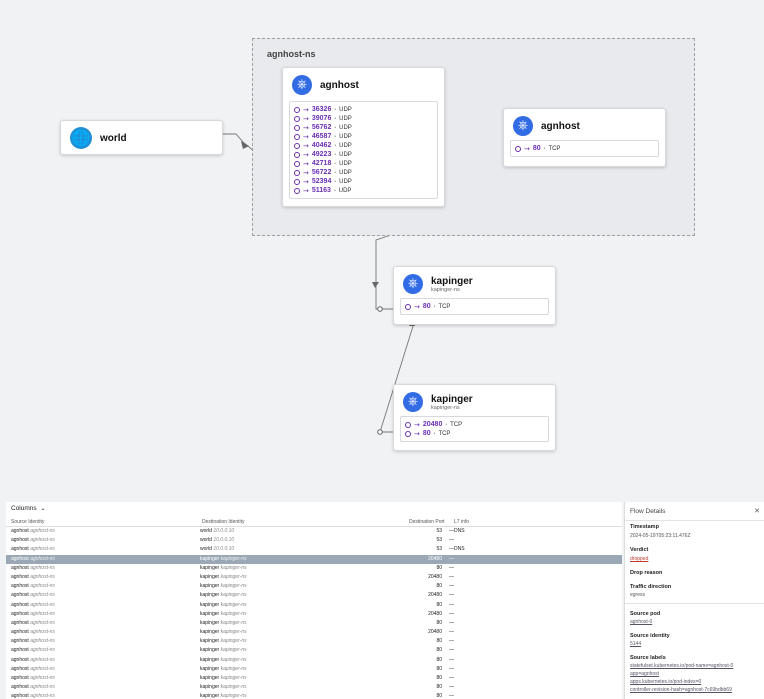  What do you see at coordinates (641, 622) in the screenshot?
I see `source-pod-value: agnhost-0` at bounding box center [641, 622].